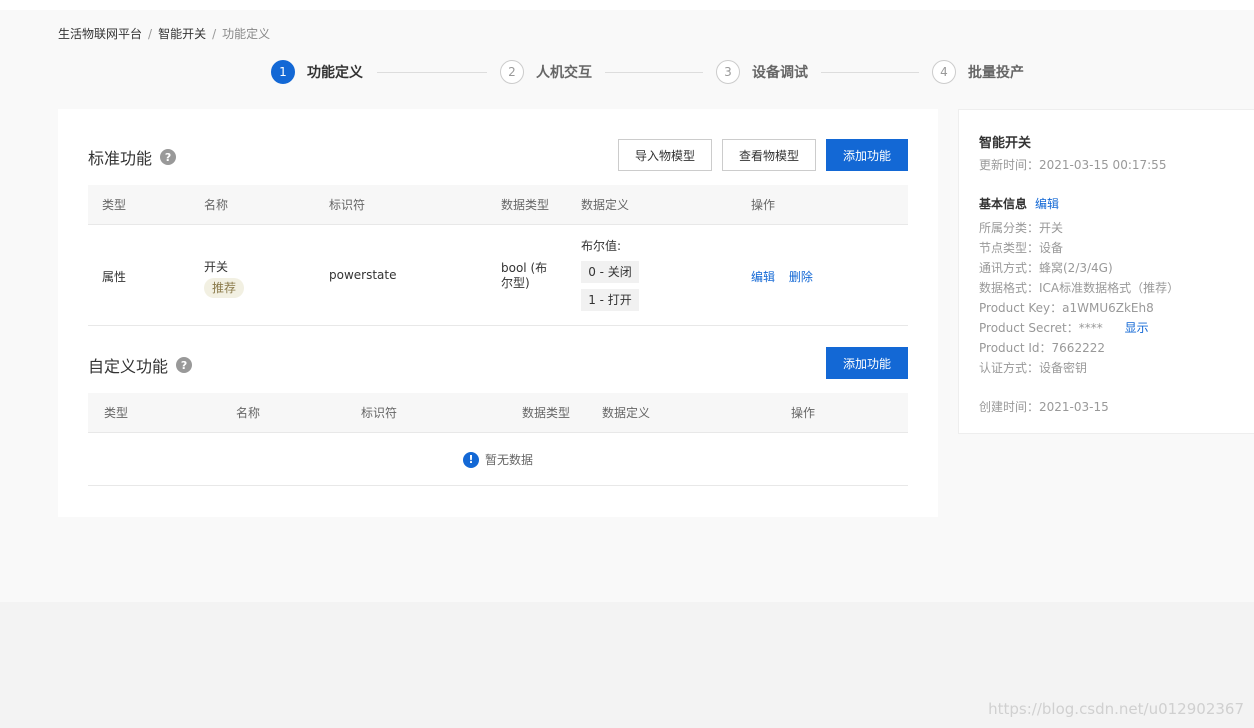 The height and width of the screenshot is (728, 1254). What do you see at coordinates (728, 72) in the screenshot?
I see `step-number: 3` at bounding box center [728, 72].